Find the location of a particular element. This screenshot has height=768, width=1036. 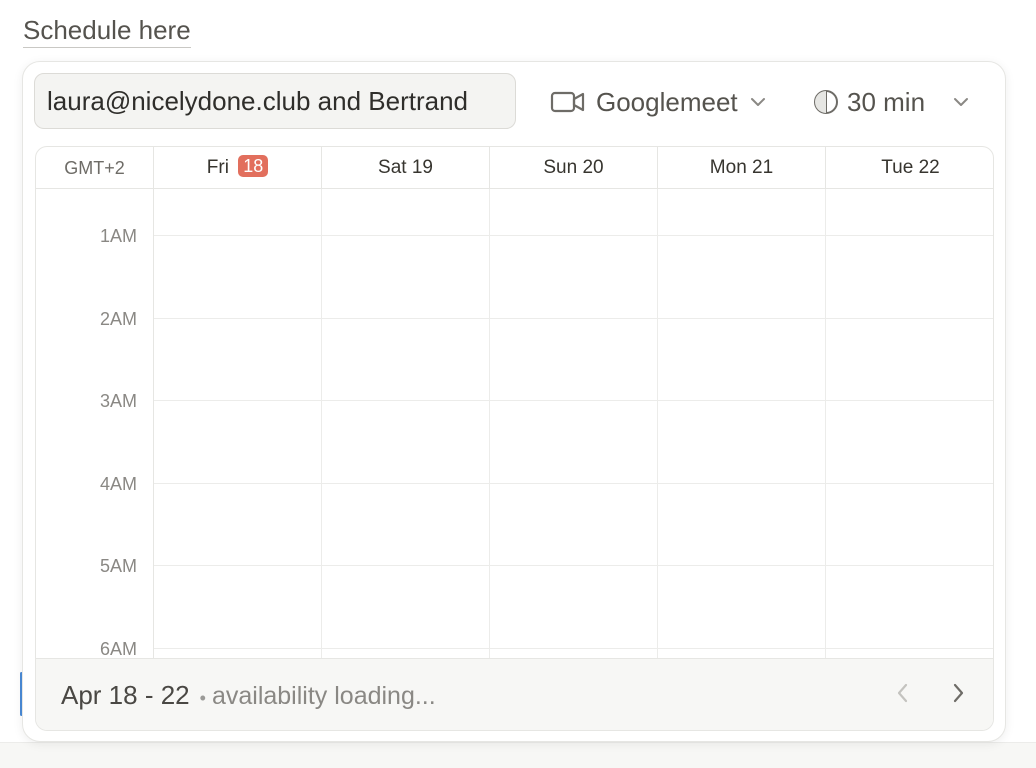

time-gutter: 1AM 2AM 3AM 4AM 5AM 6AM is located at coordinates (95, 424).